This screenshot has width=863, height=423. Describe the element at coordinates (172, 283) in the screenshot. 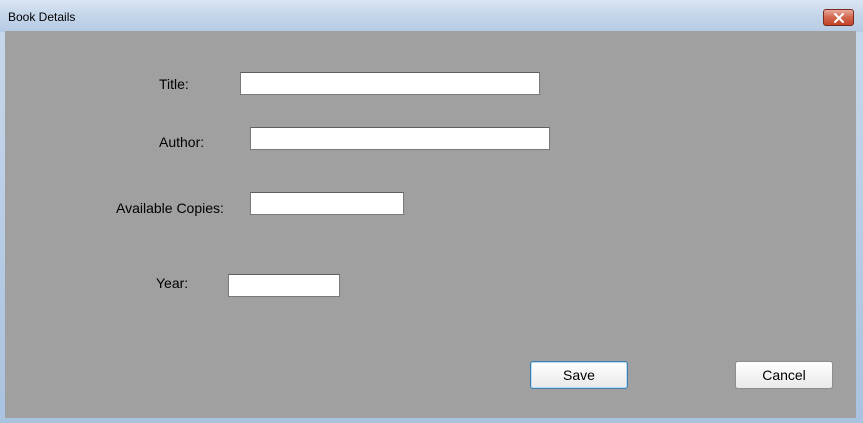

I see `year-label: Year:` at that location.